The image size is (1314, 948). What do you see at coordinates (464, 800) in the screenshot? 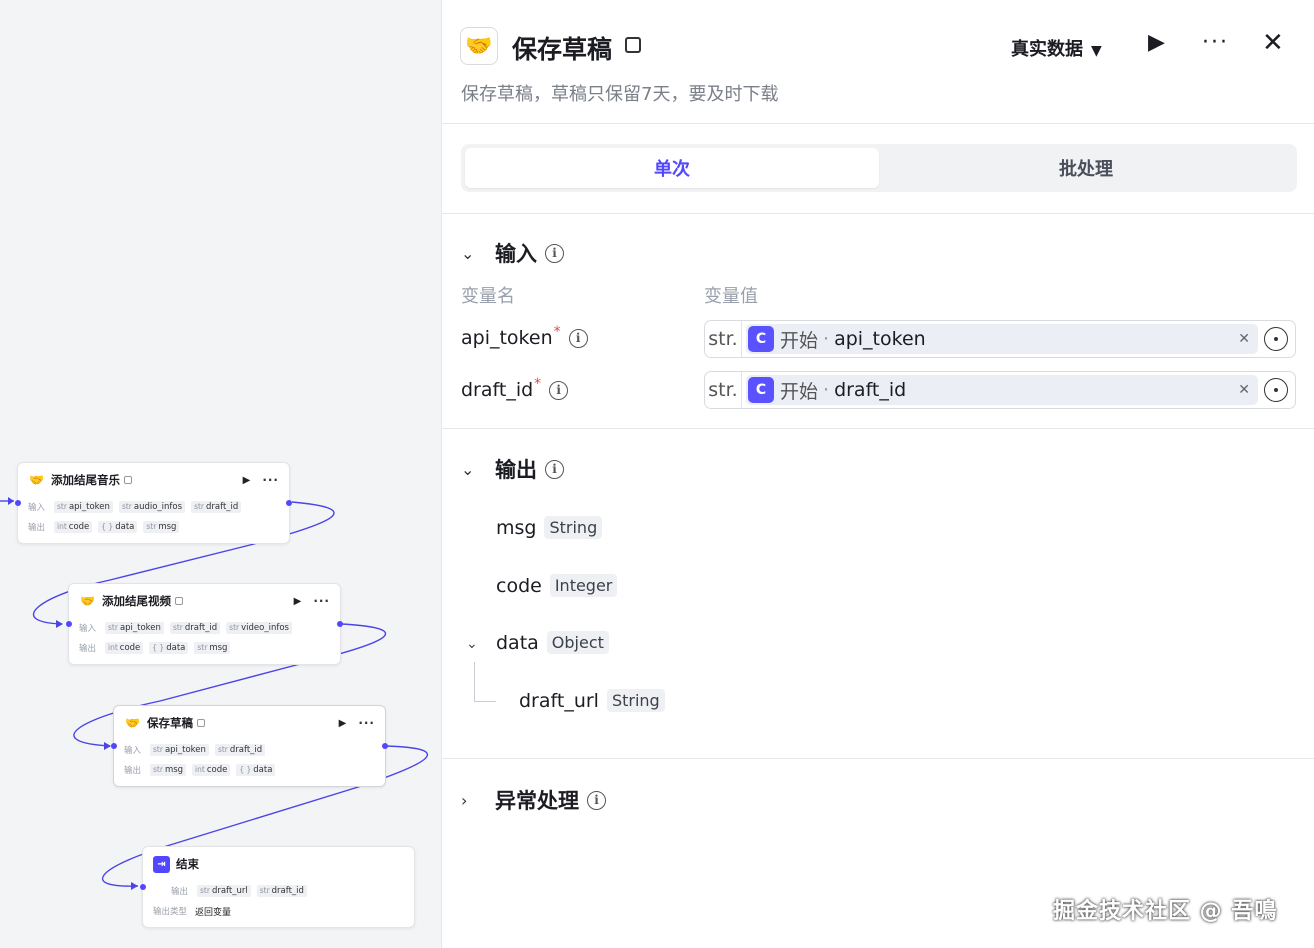
I see `chevron-right-icon: ›` at bounding box center [464, 800].